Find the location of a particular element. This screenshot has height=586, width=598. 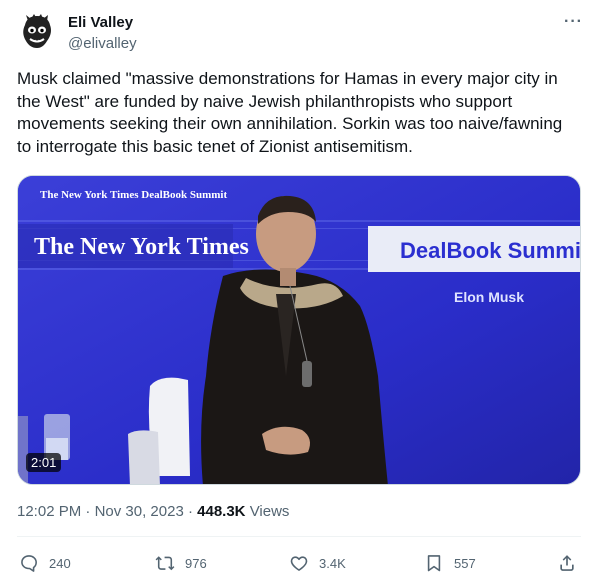

views-label: Views is located at coordinates (269, 511).